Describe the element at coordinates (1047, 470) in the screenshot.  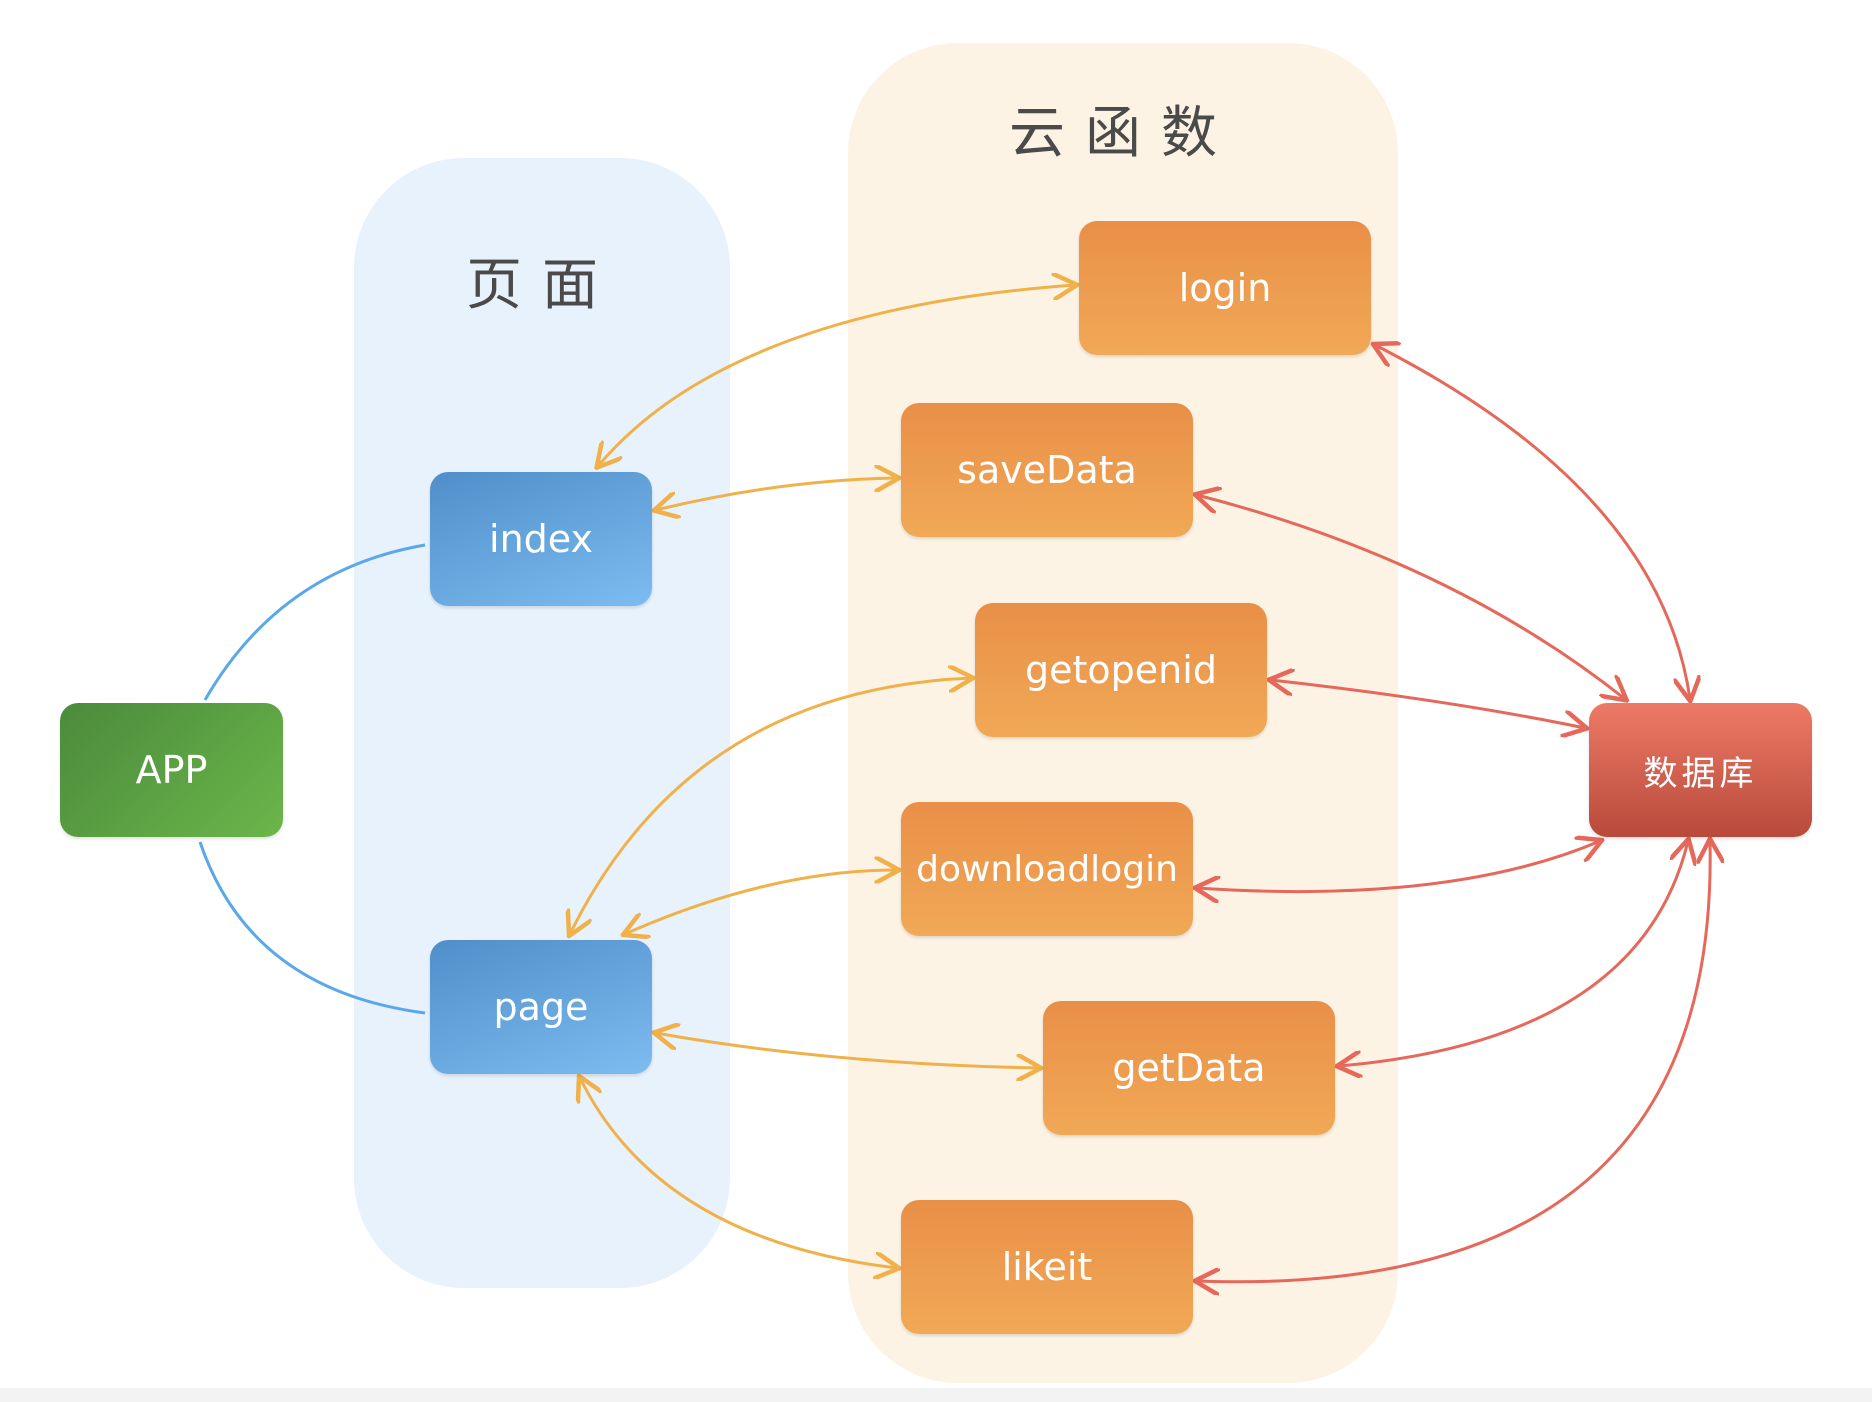
I see `savedata-function-node: saveData` at that location.